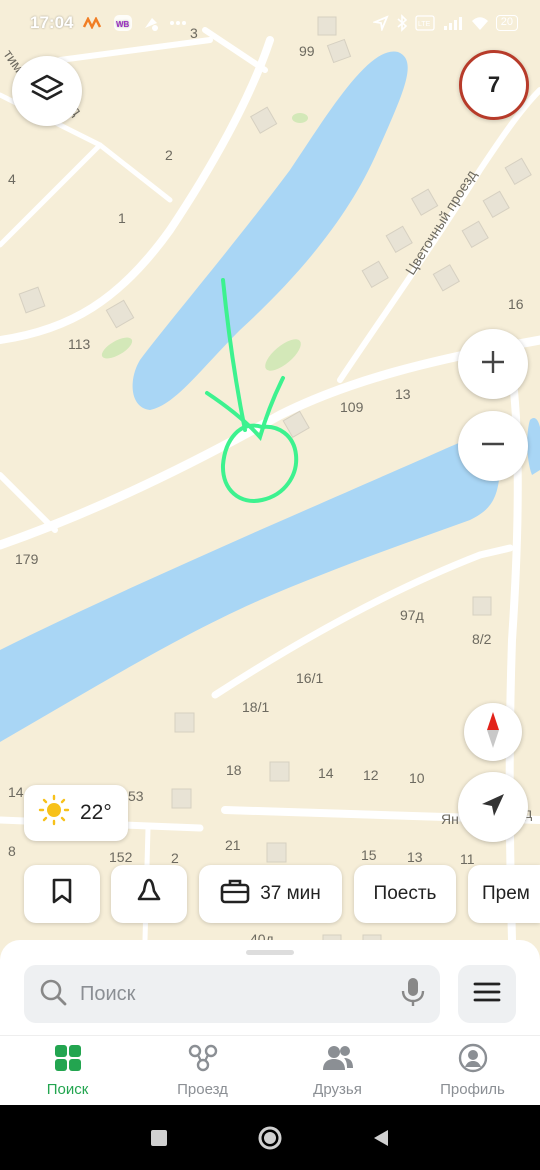 The image size is (540, 1170). What do you see at coordinates (371, 775) in the screenshot?
I see `house-number: 12` at bounding box center [371, 775].